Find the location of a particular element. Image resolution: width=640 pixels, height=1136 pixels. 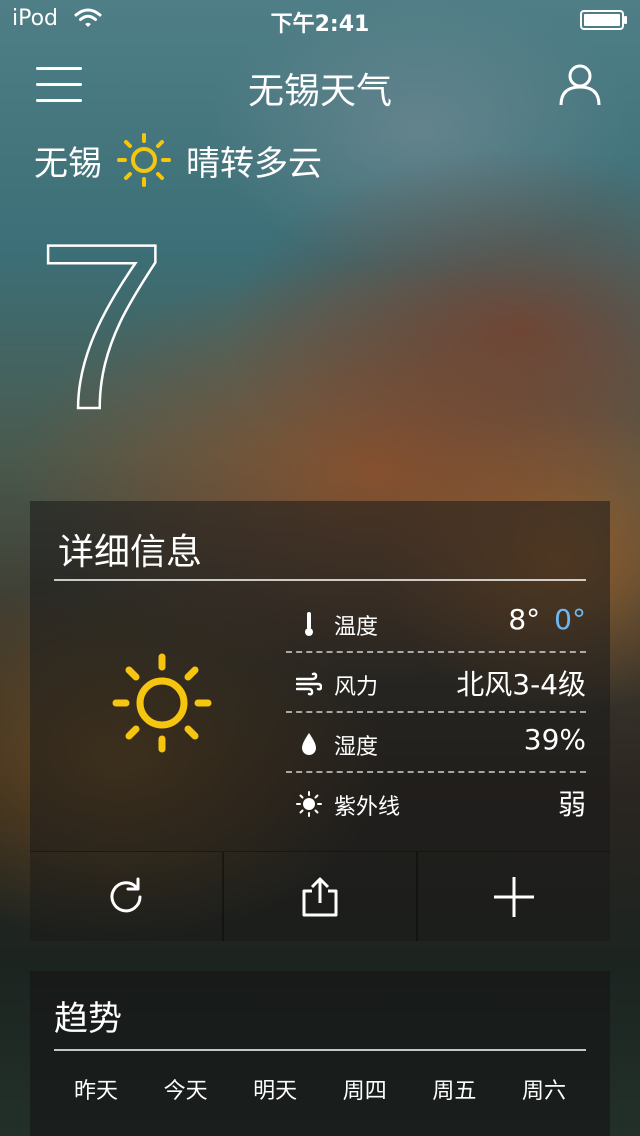

large-sun-icon is located at coordinates (162, 703).